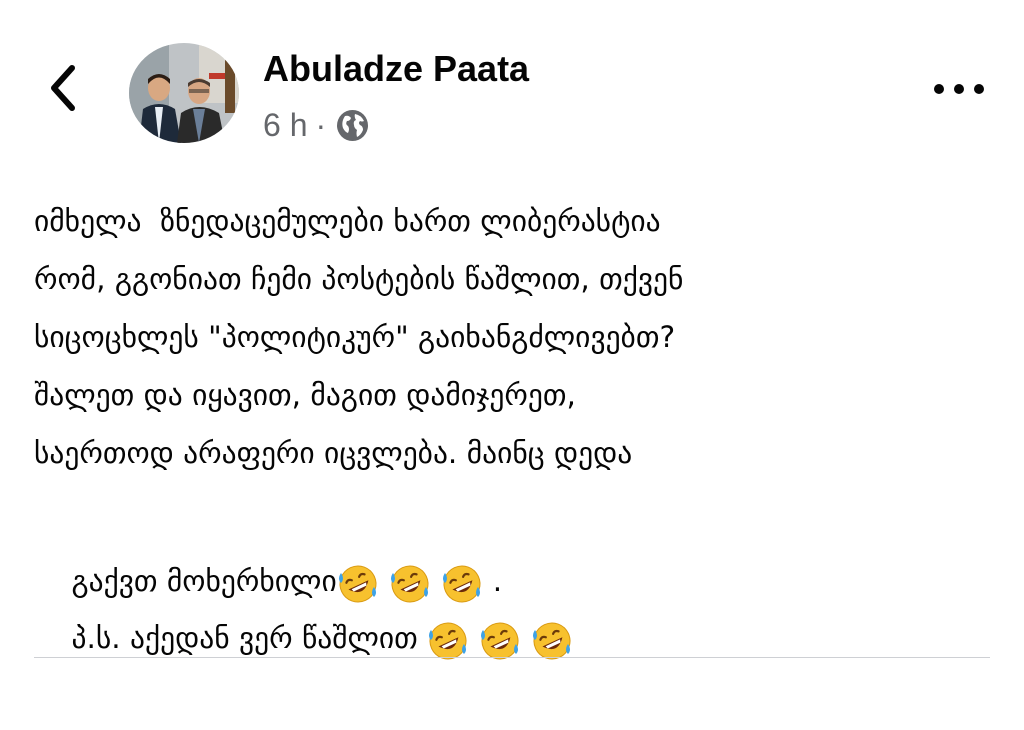  I want to click on more-options-button, so click(959, 89).